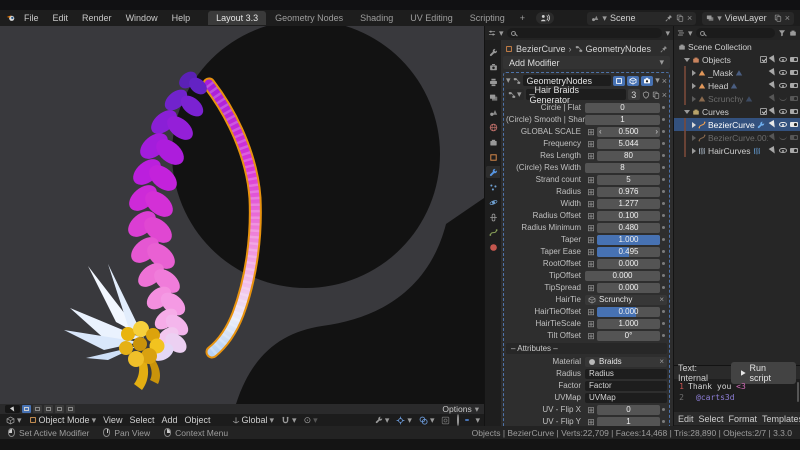 This screenshot has width=800, height=450. Describe the element at coordinates (642, 18) in the screenshot. I see `scene-selector: ▾ Scene ×` at that location.